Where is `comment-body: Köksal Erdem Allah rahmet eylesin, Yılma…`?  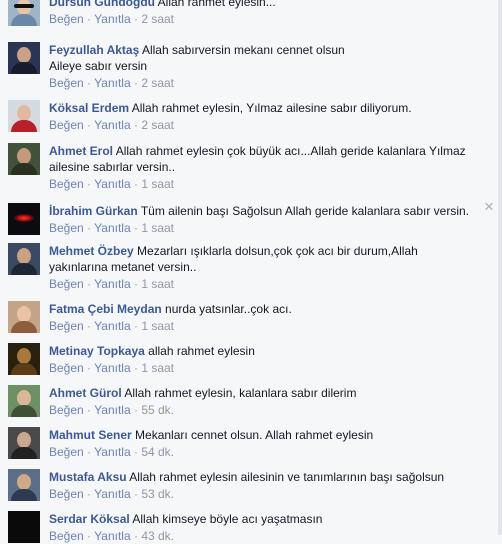 comment-body: Köksal Erdem Allah rahmet eylesin, Yılma… is located at coordinates (269, 116).